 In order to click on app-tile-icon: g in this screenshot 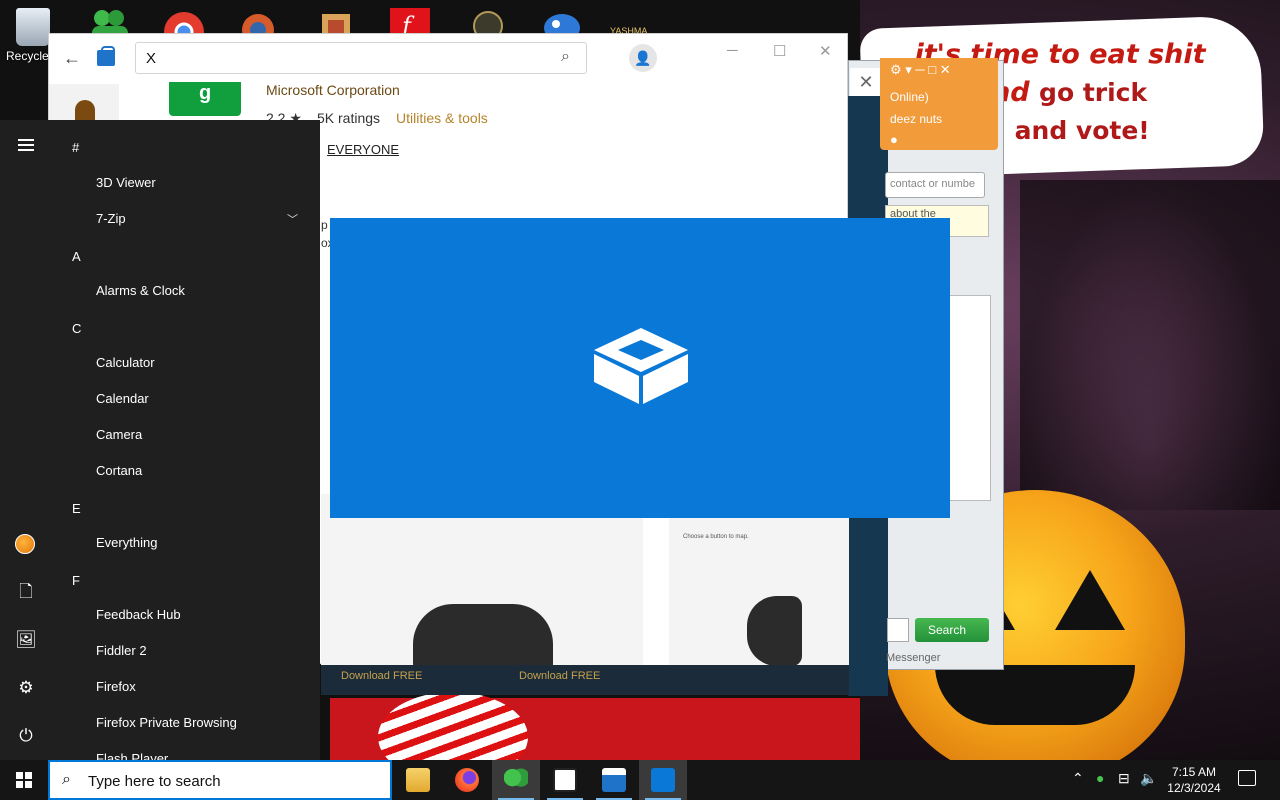, I will do `click(205, 99)`.